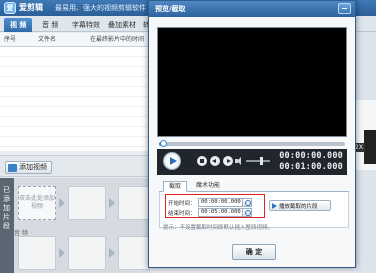  What do you see at coordinates (215, 161) in the screenshot?
I see `prev-frame-icon` at bounding box center [215, 161].